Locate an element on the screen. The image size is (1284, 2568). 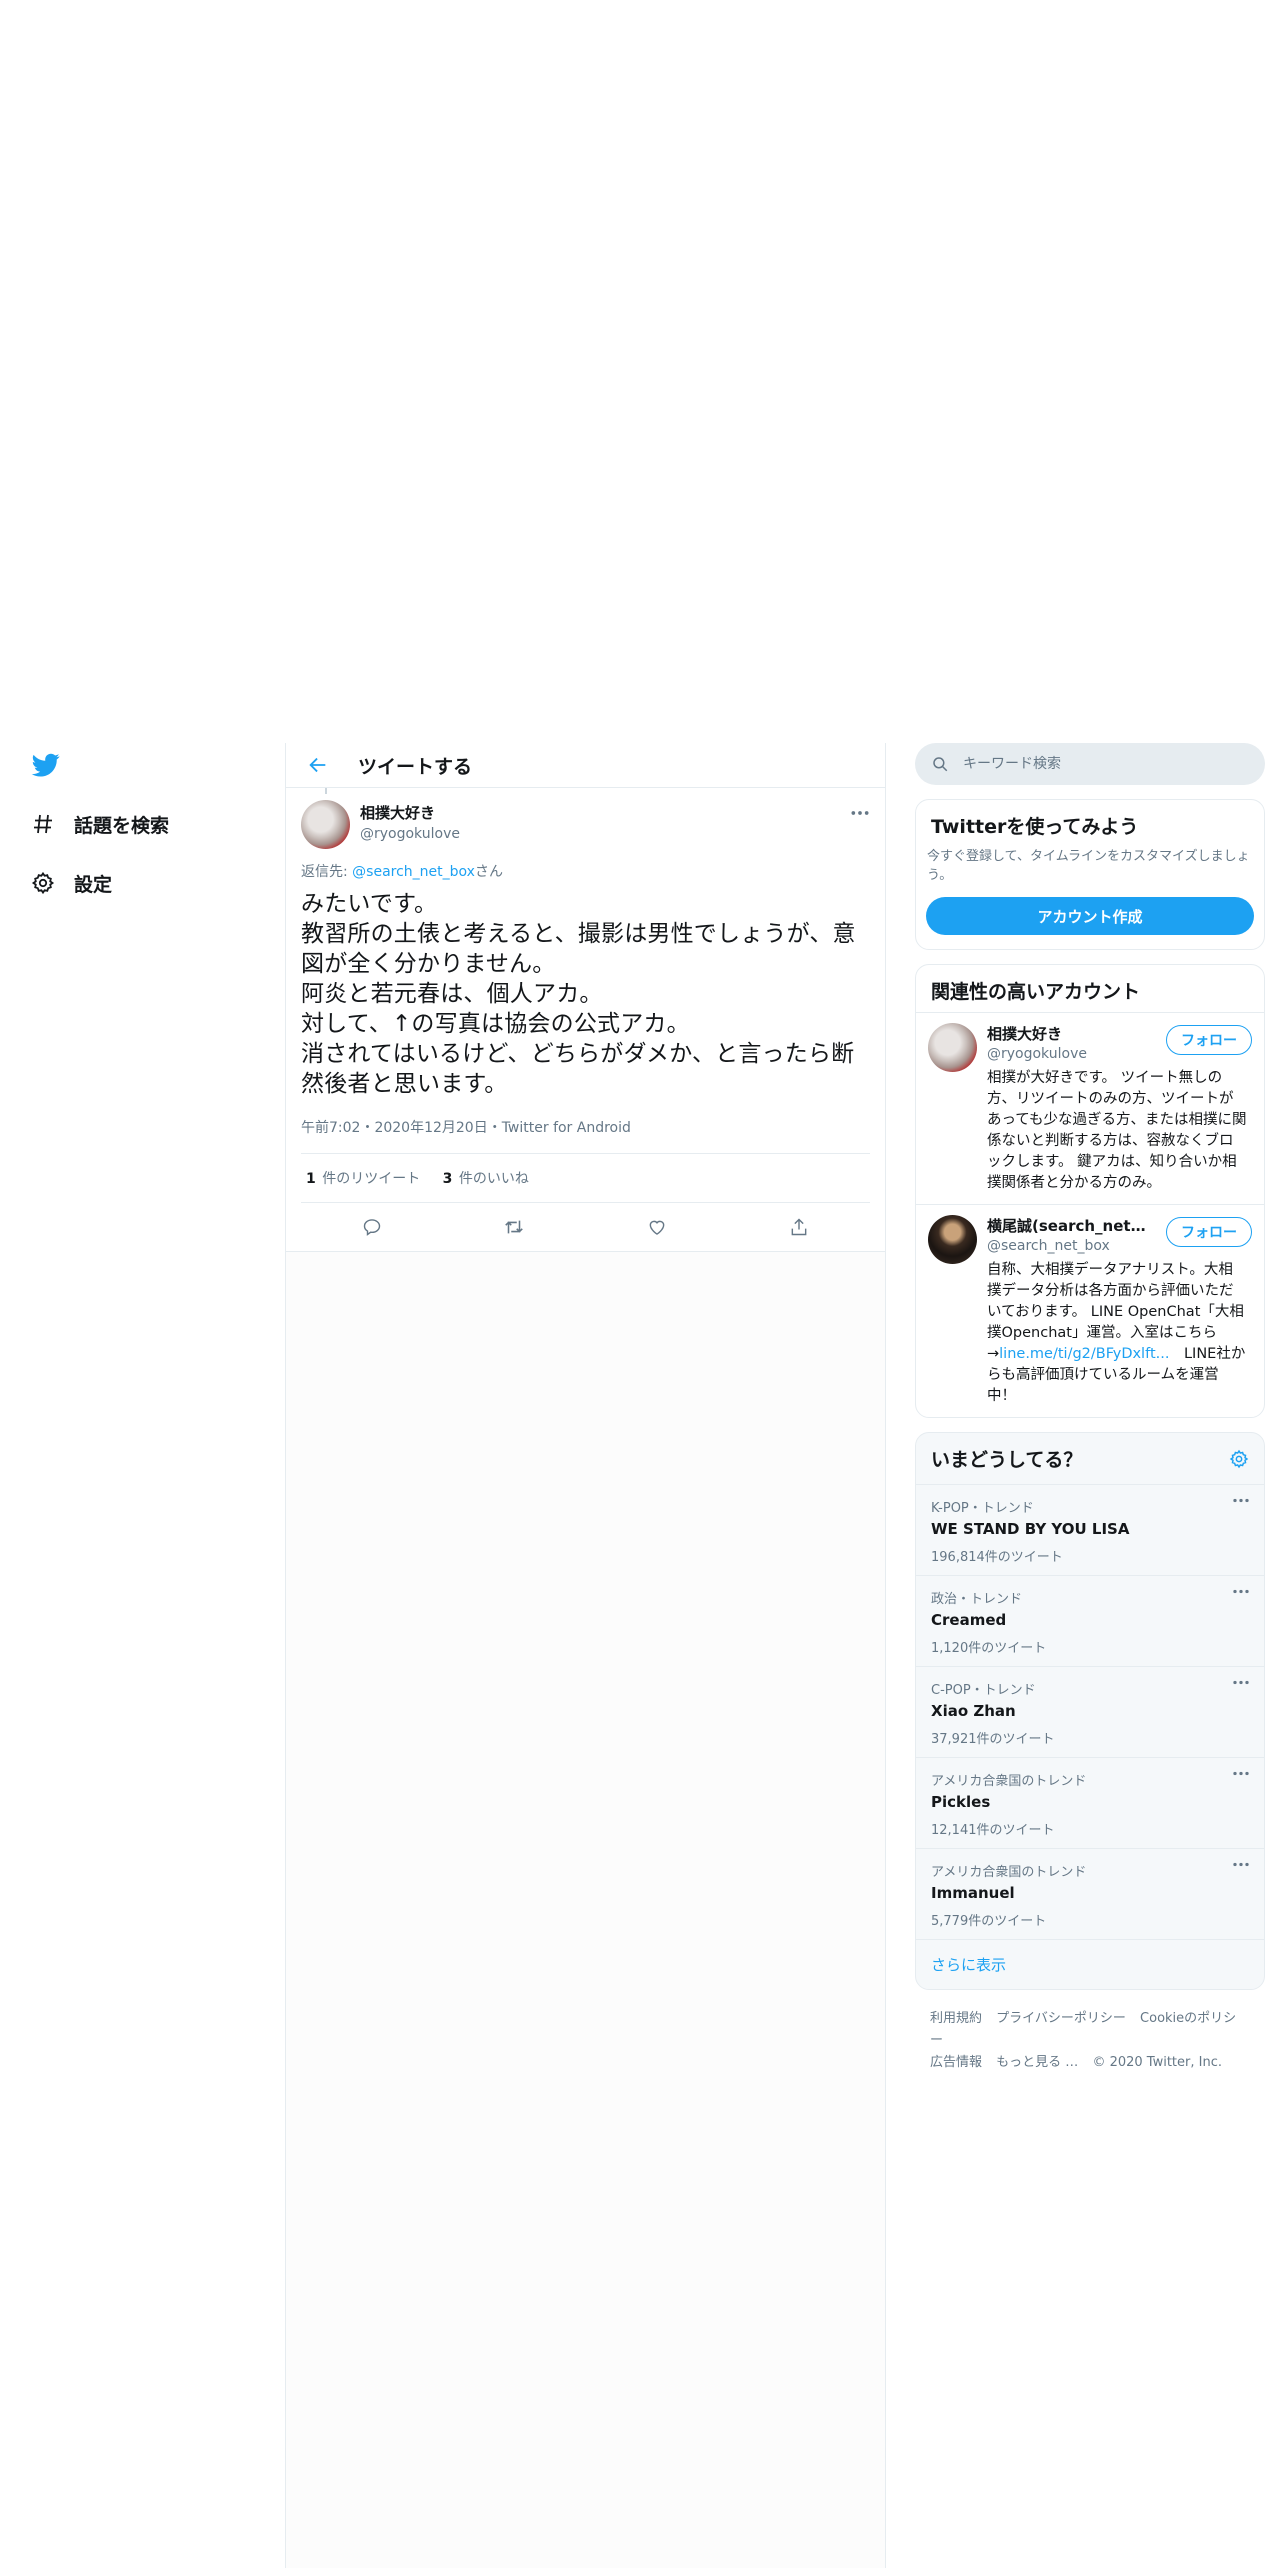
trend-count: 1,120件のツイート is located at coordinates (989, 1648).